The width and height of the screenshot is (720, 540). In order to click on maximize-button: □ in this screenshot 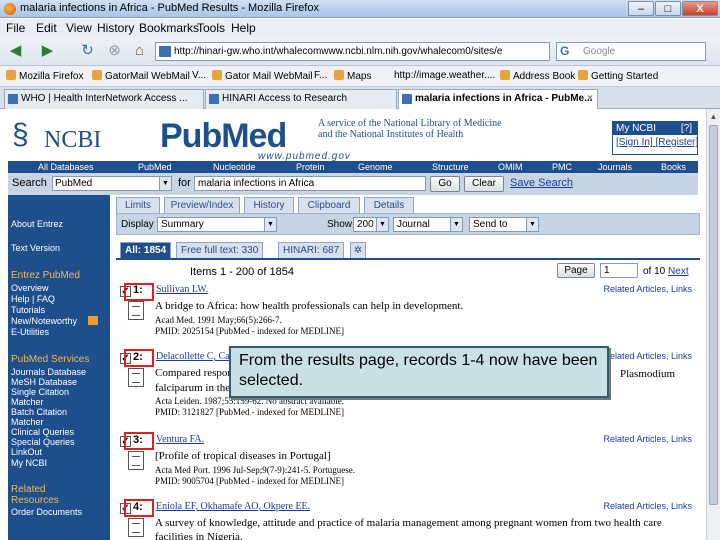, I will do `click(668, 8)`.